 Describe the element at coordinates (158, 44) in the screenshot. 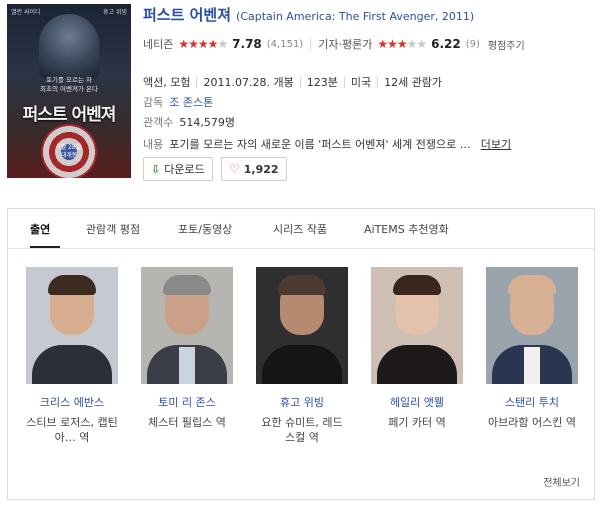

I see `netizen-rating-label: 네티즌` at that location.